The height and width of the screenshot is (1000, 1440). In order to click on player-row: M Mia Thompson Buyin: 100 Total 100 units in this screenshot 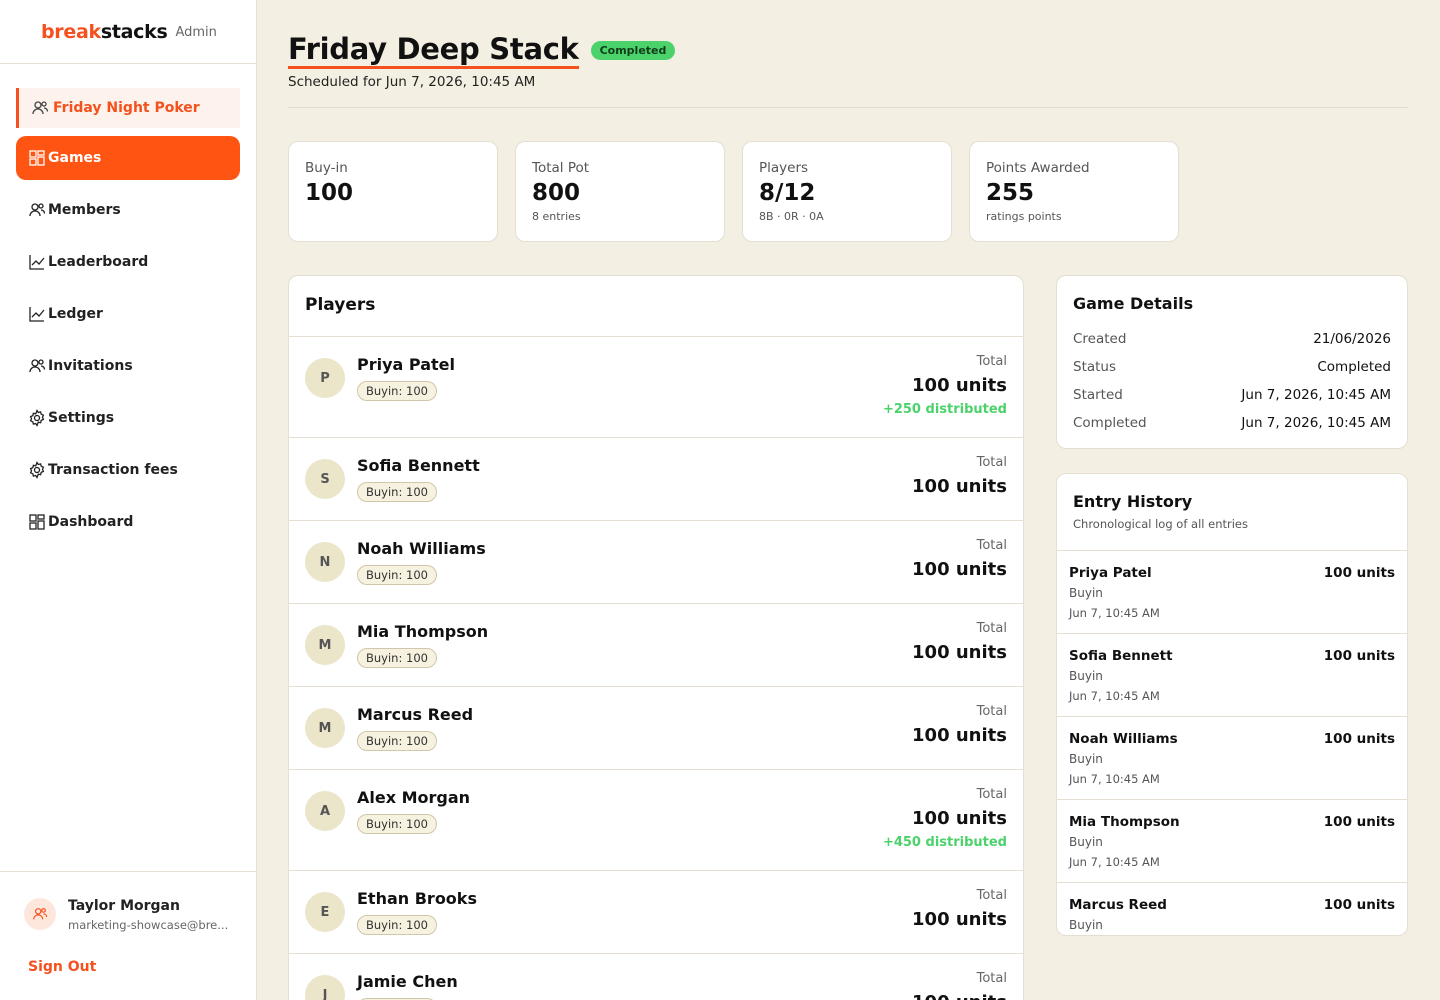, I will do `click(656, 645)`.